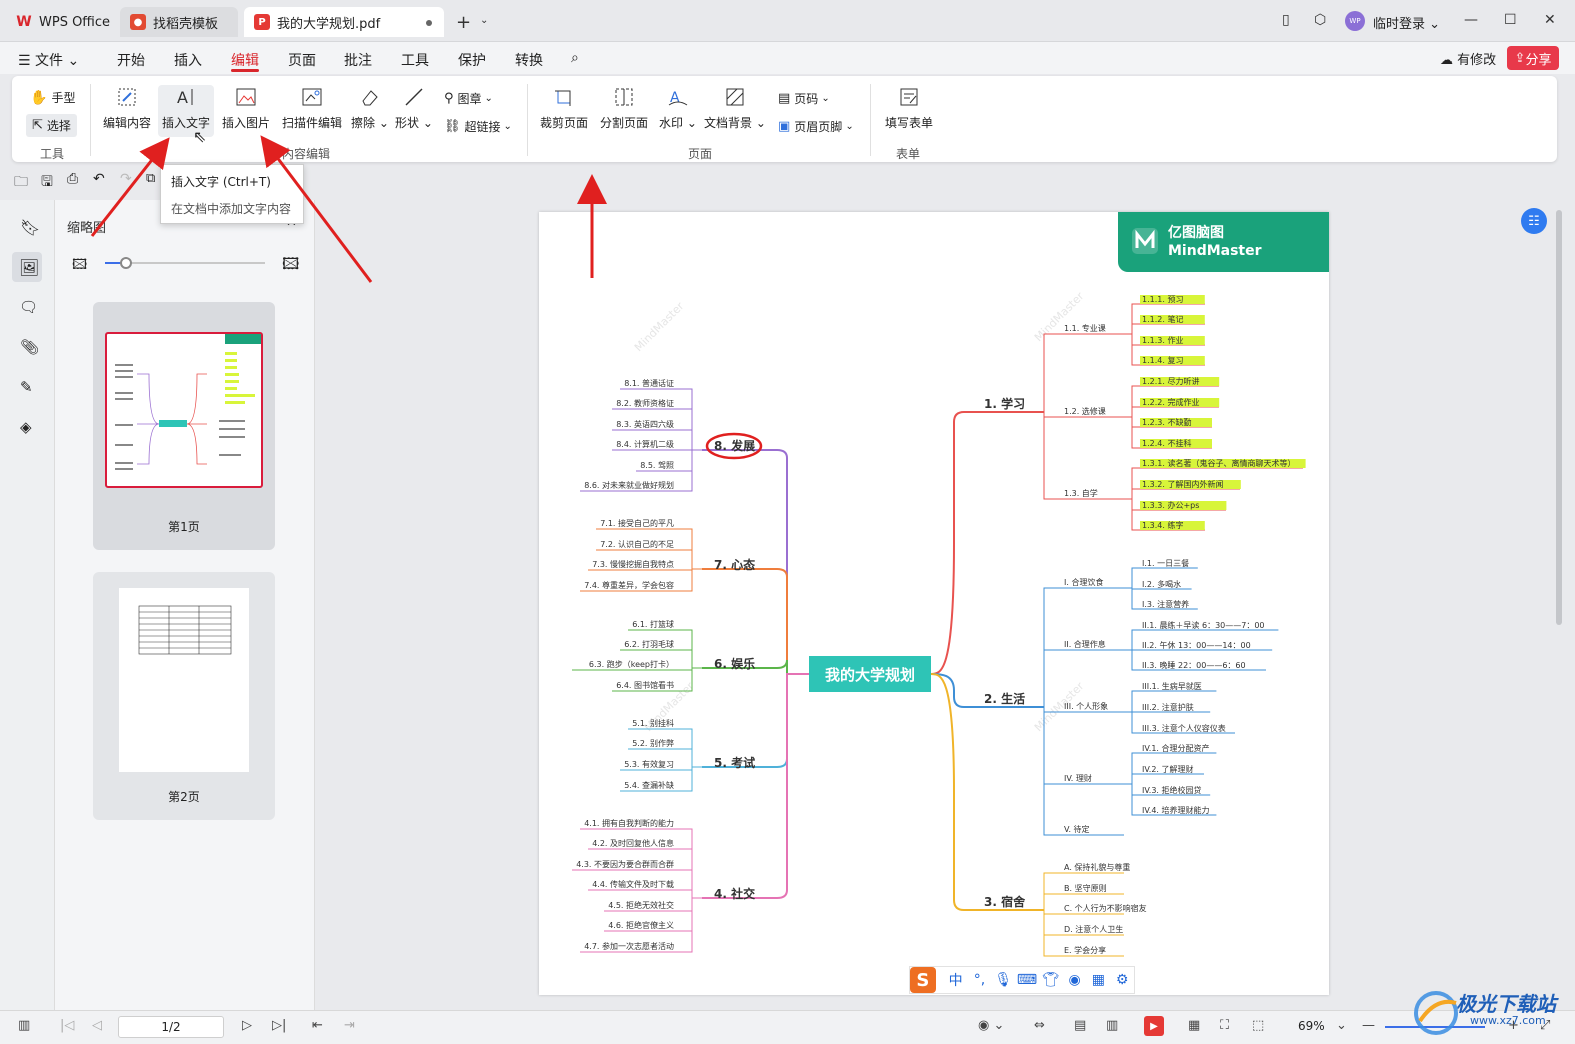 The height and width of the screenshot is (1044, 1575). I want to click on eye-icon: ◉ ⌄, so click(991, 1025).